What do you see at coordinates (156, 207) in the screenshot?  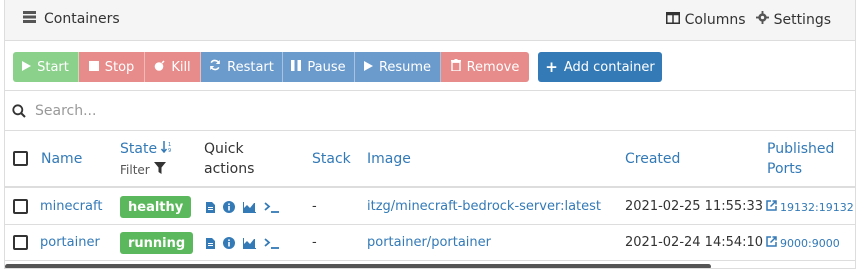 I see `status-badge: healthy` at bounding box center [156, 207].